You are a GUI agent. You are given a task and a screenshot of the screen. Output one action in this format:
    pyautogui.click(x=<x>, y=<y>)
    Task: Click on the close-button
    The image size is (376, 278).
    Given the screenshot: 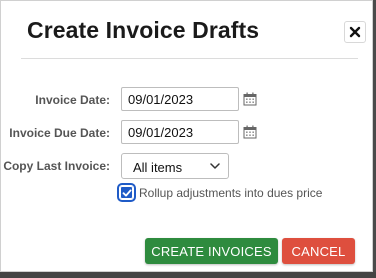 What is the action you would take?
    pyautogui.click(x=355, y=32)
    